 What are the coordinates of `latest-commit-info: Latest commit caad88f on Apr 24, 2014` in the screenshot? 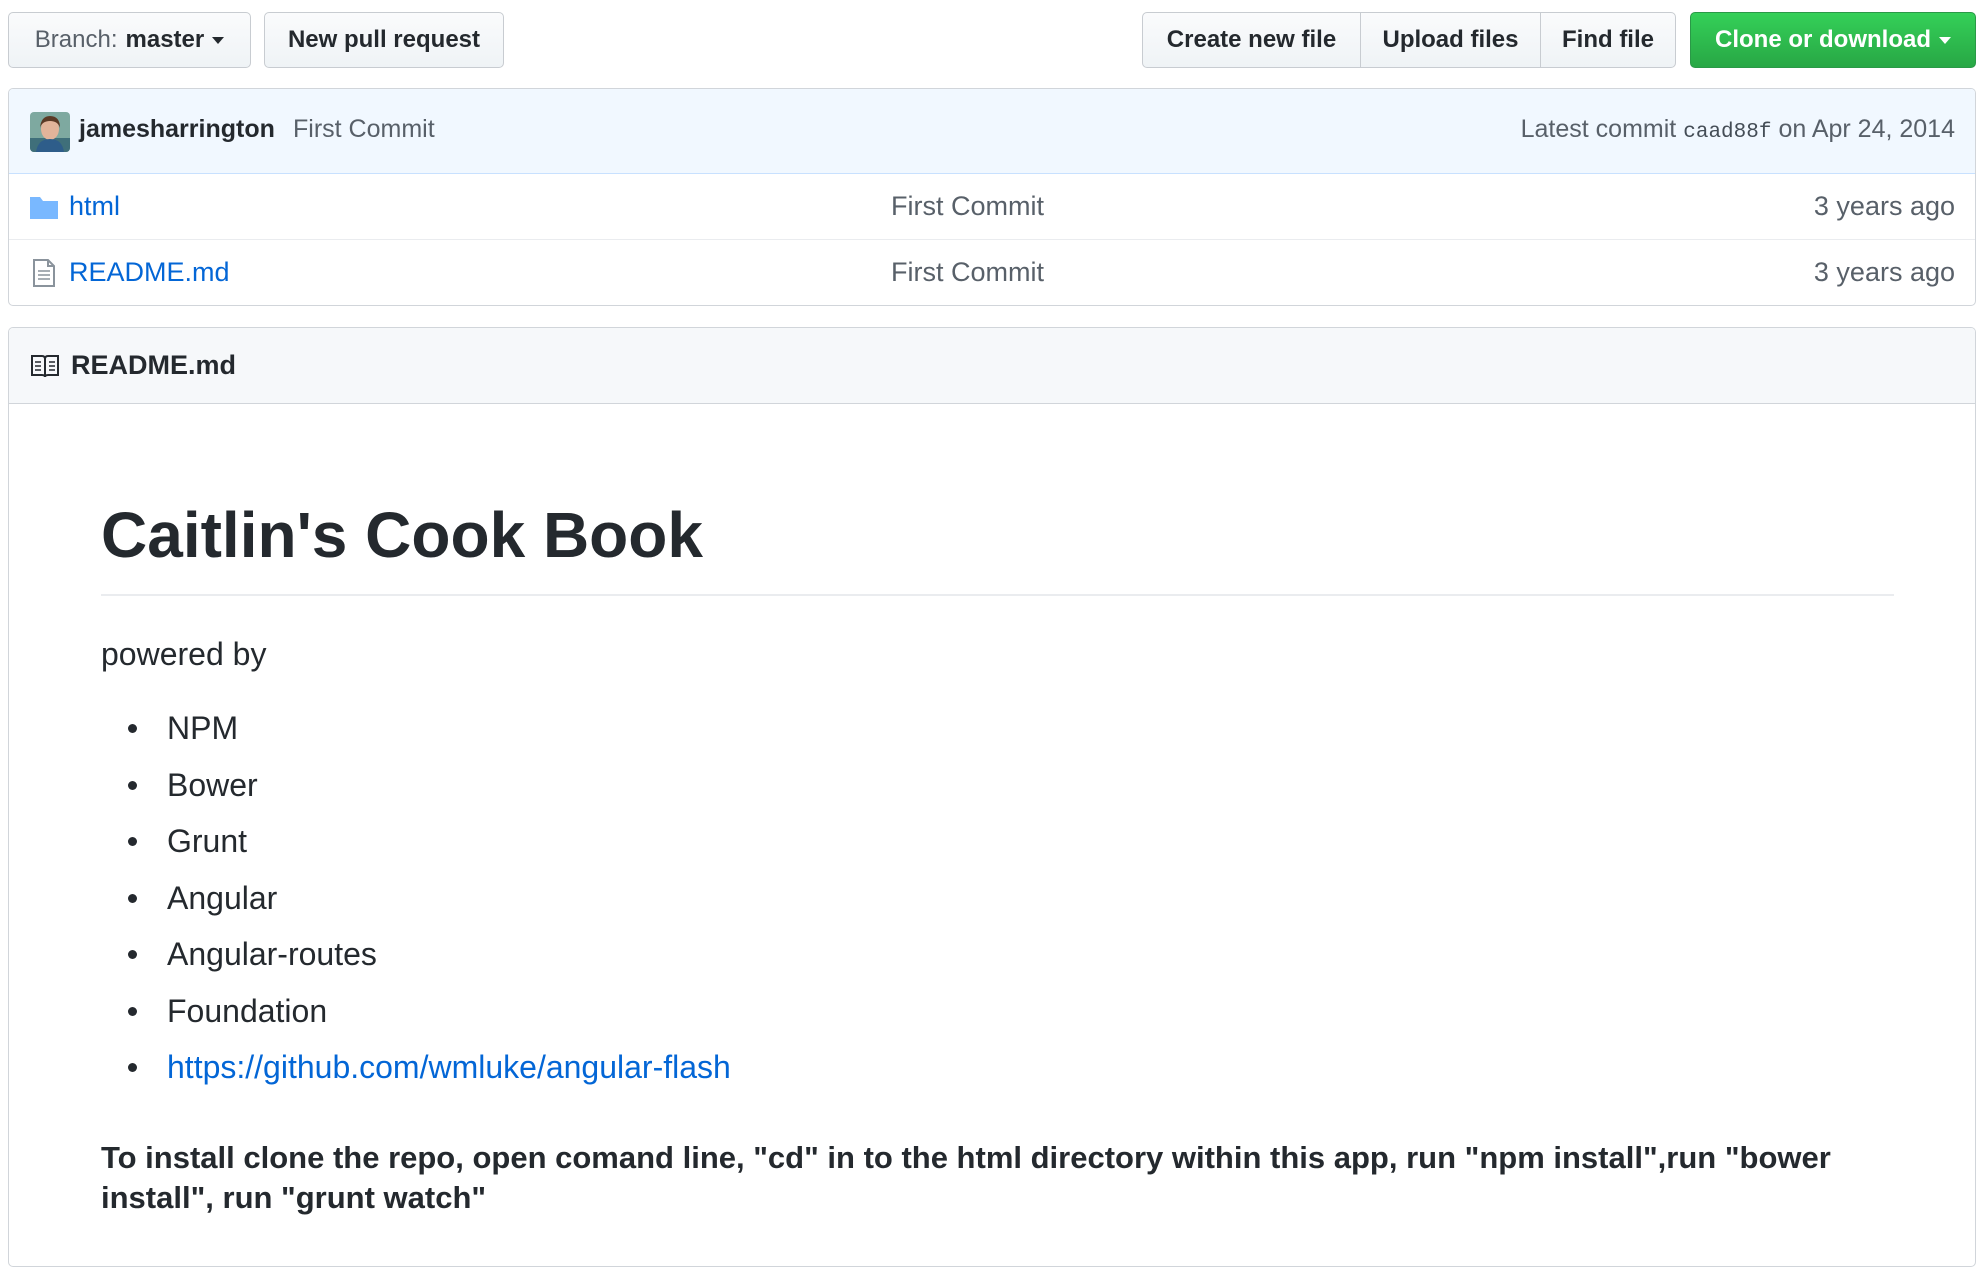 It's located at (1738, 129).